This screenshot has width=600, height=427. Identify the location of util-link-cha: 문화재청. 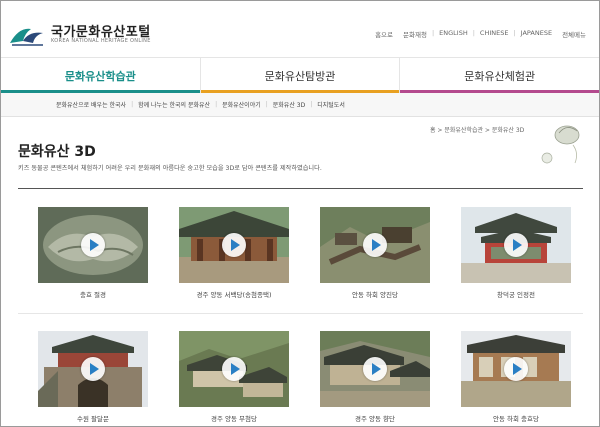
(415, 34).